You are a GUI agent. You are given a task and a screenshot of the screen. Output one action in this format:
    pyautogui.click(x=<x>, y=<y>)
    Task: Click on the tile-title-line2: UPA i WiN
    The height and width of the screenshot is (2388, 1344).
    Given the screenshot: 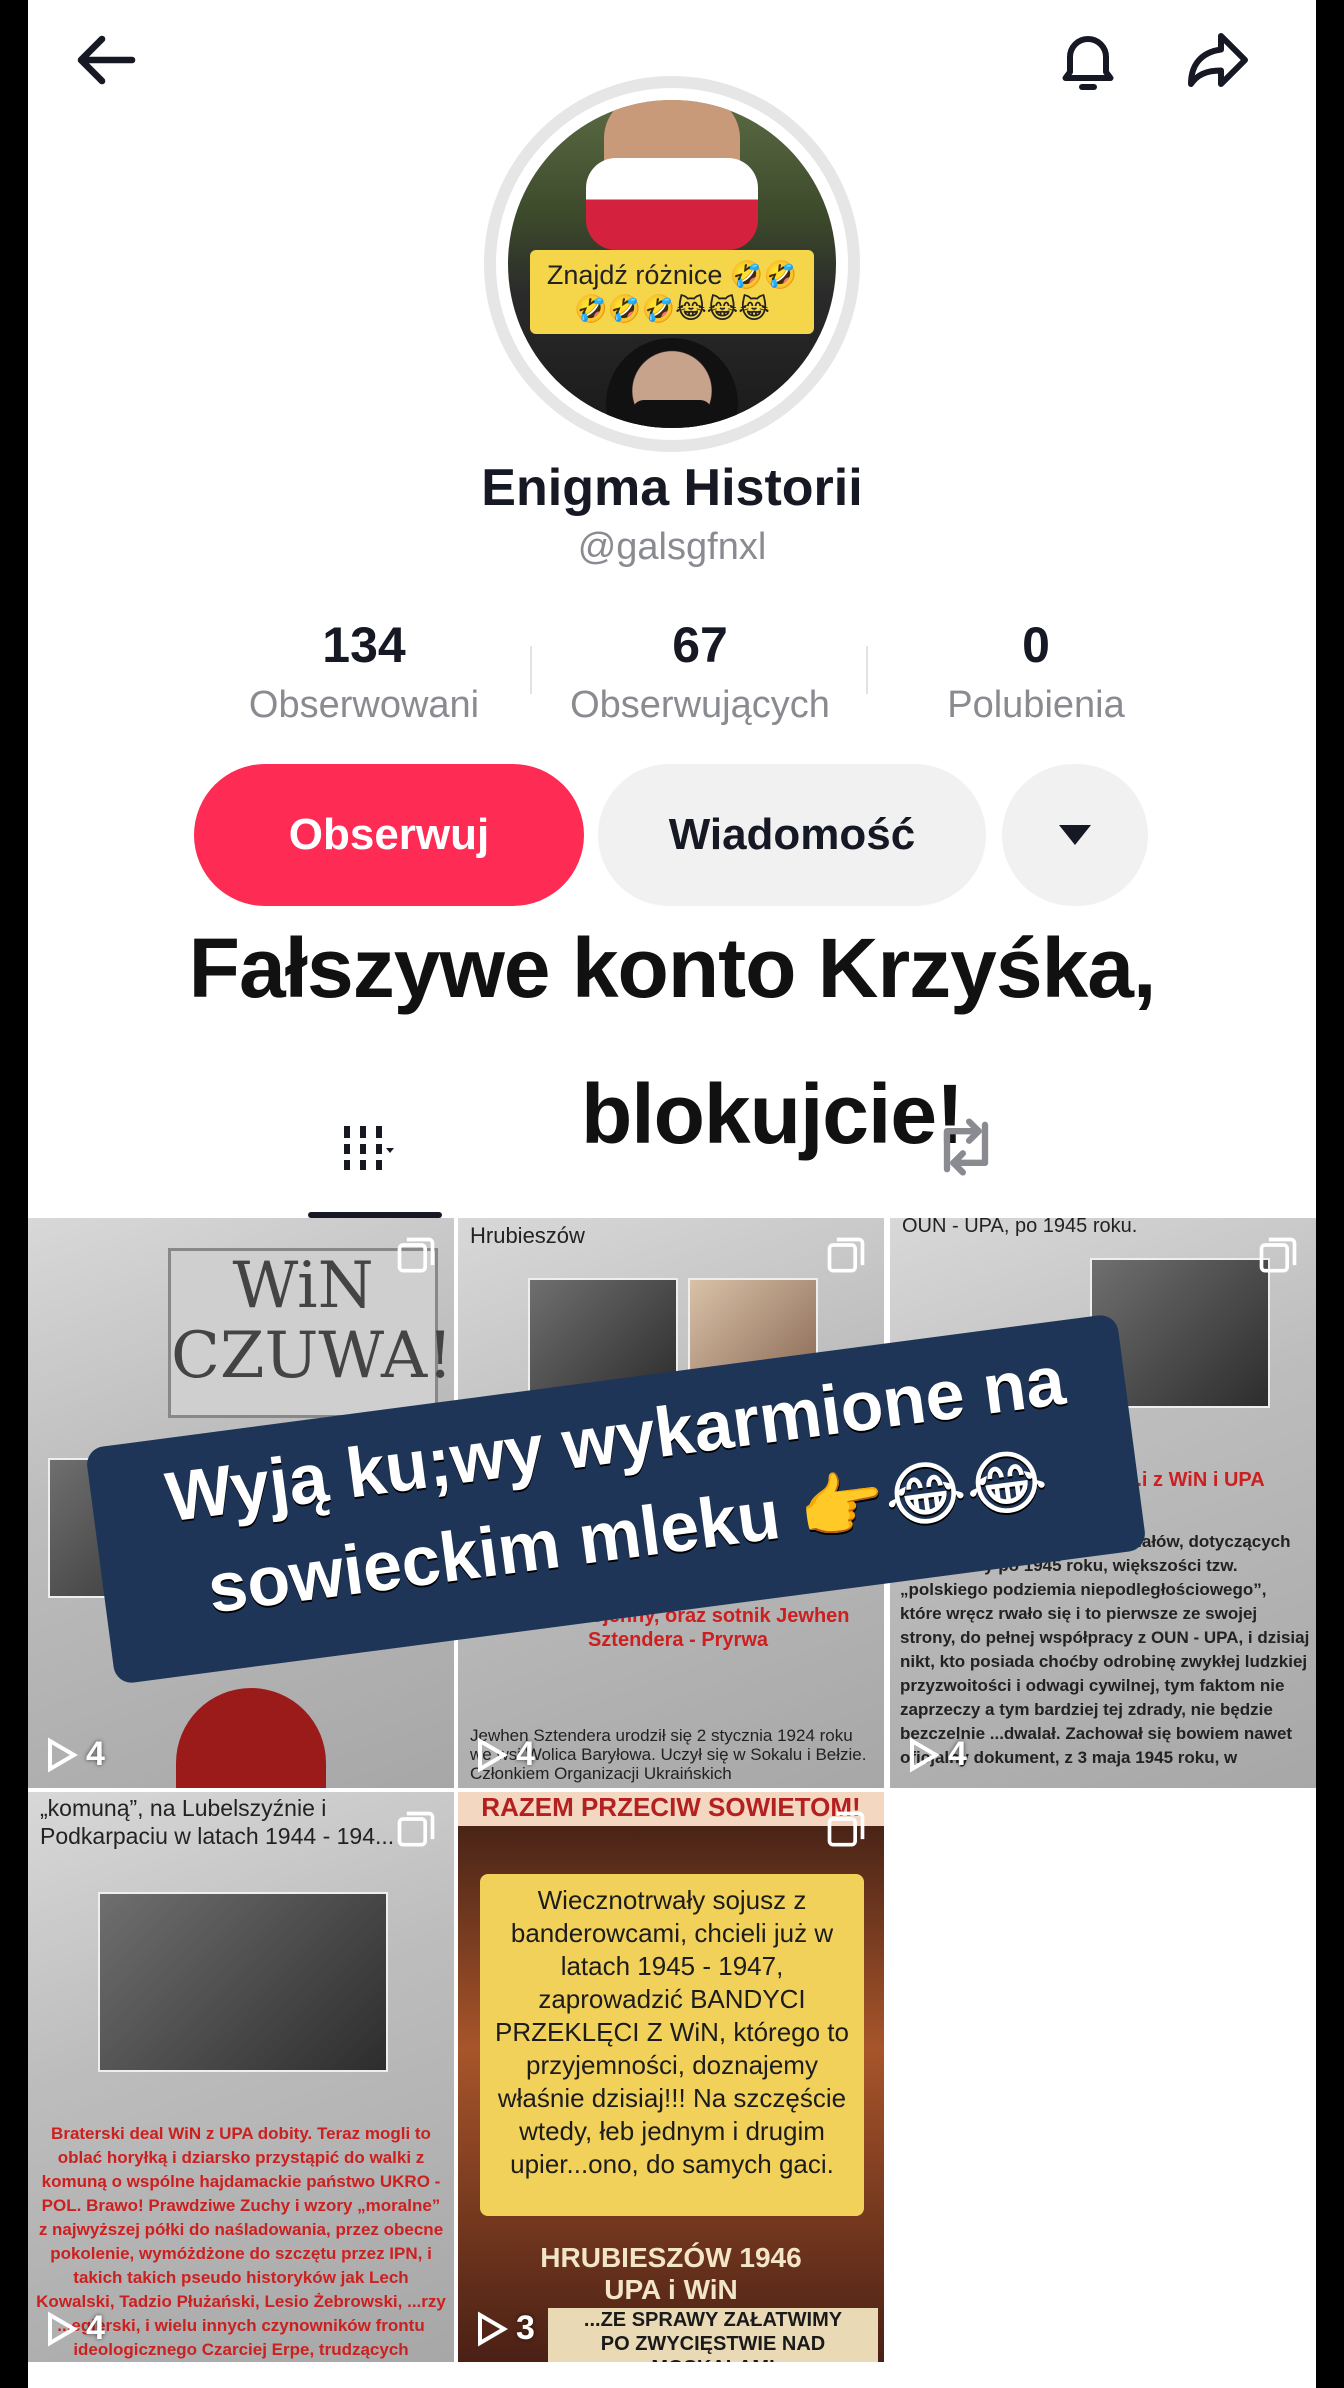 What is the action you would take?
    pyautogui.click(x=671, y=2289)
    